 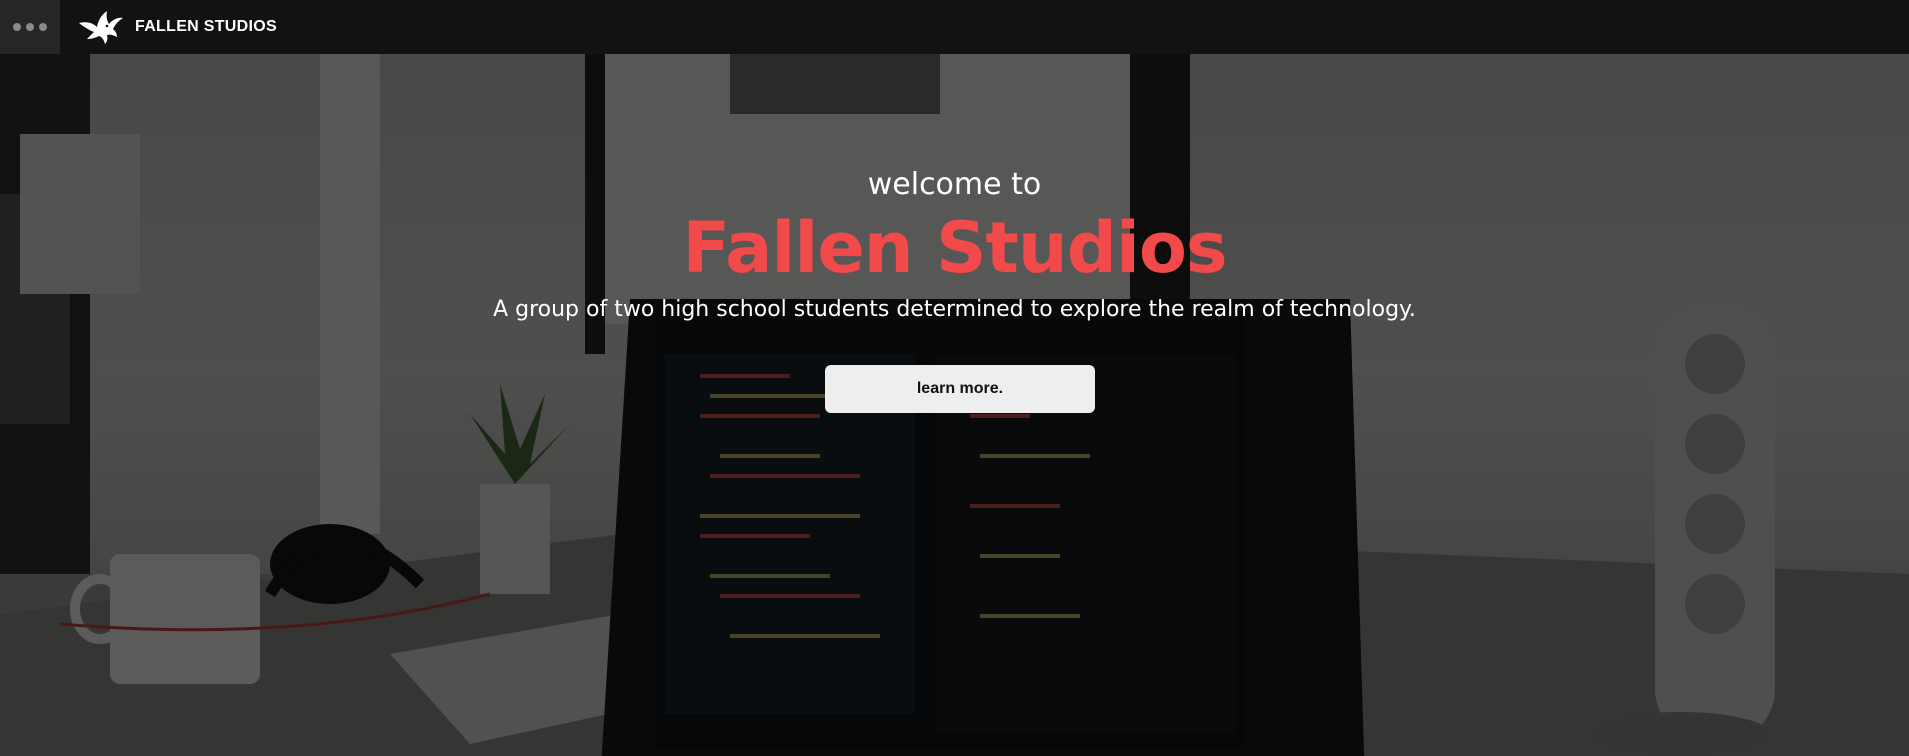 I want to click on top-navbar: FALLEN STUDIOS, so click(x=954, y=27).